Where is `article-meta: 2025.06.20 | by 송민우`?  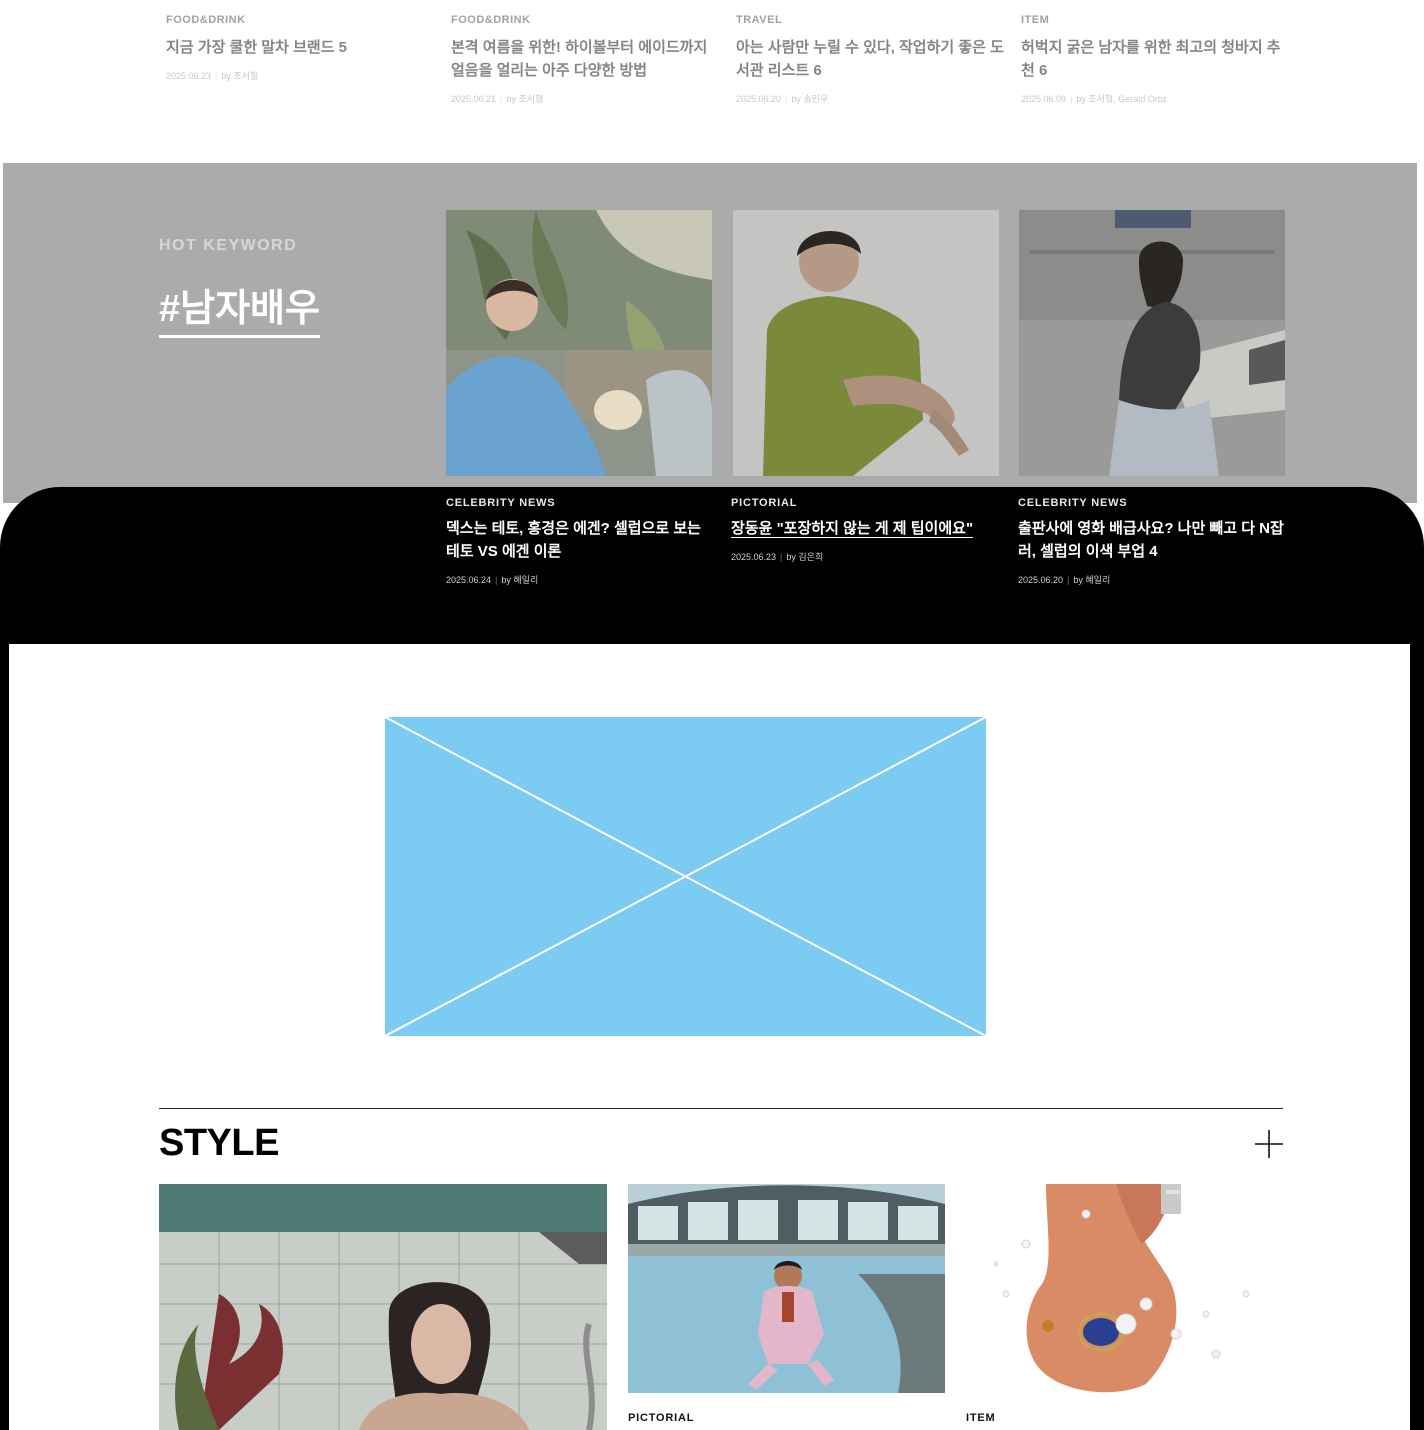 article-meta: 2025.06.20 | by 송민우 is located at coordinates (782, 99).